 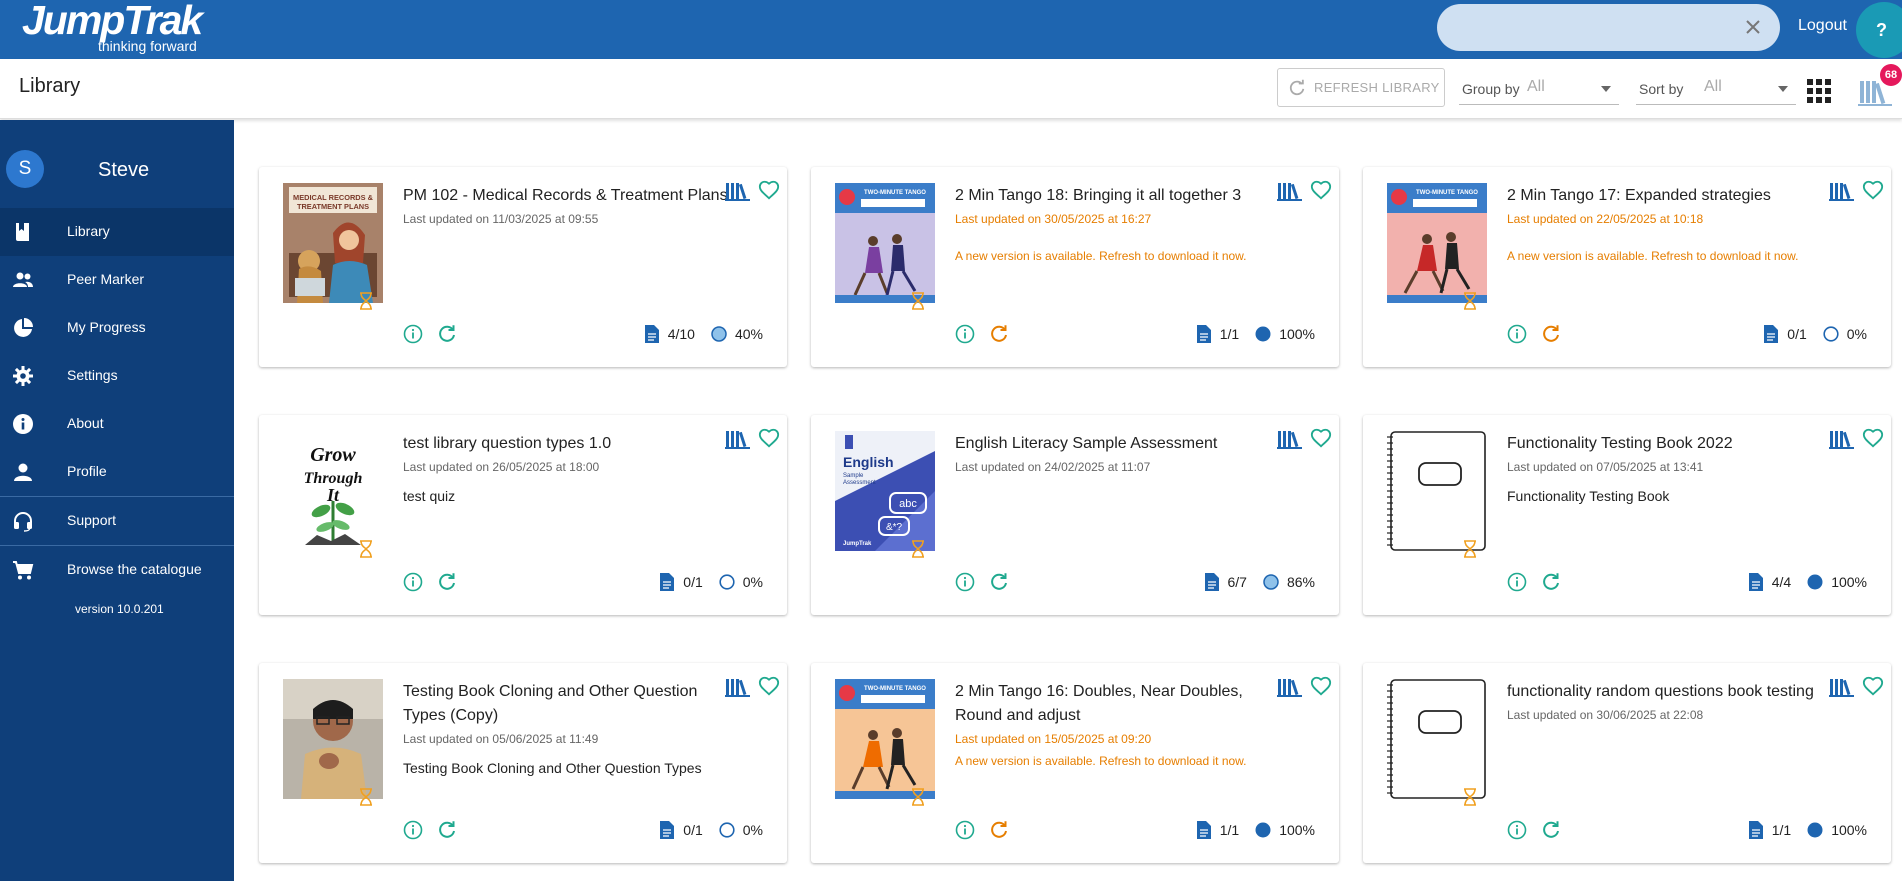 What do you see at coordinates (333, 491) in the screenshot?
I see `book-cover: Grow Through It` at bounding box center [333, 491].